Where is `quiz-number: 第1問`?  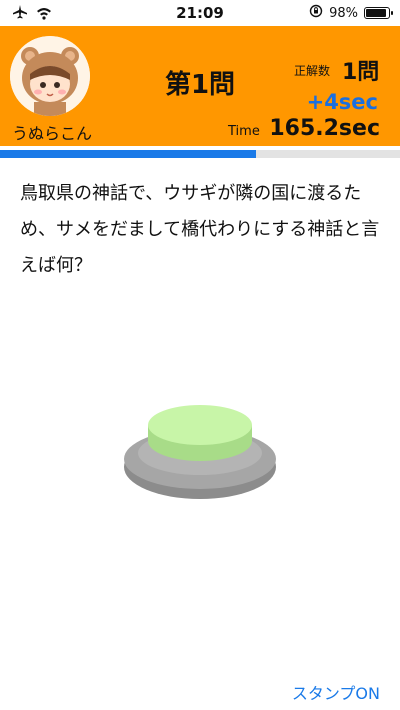 quiz-number: 第1問 is located at coordinates (200, 85).